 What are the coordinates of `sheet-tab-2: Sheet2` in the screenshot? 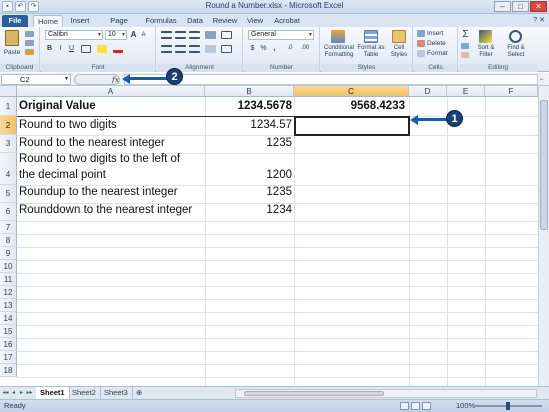 It's located at (84, 393).